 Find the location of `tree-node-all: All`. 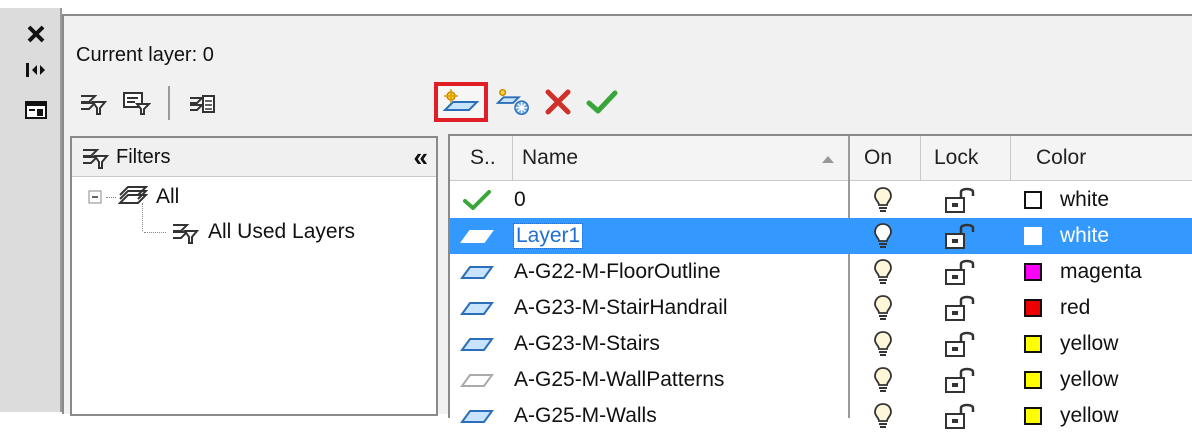

tree-node-all: All is located at coordinates (133, 197).